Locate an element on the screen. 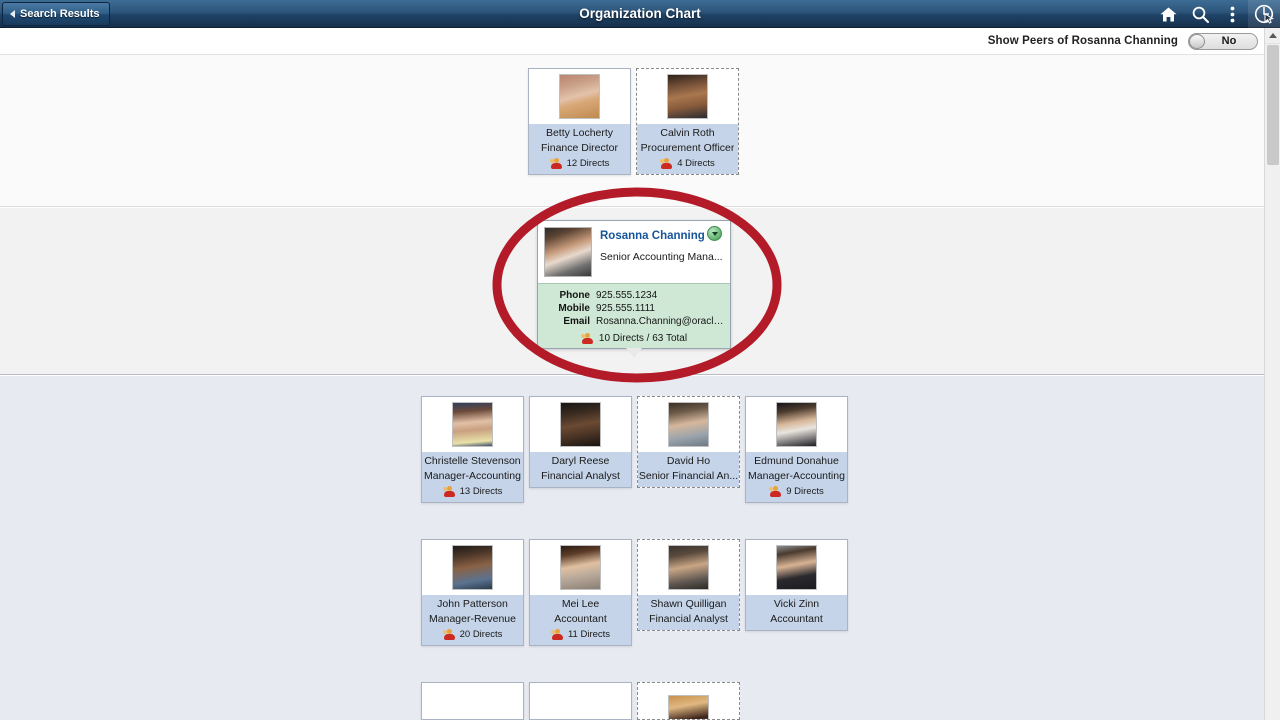 This screenshot has height=720, width=1280. contact-row-phone: Phone 925.555.1234 is located at coordinates (634, 295).